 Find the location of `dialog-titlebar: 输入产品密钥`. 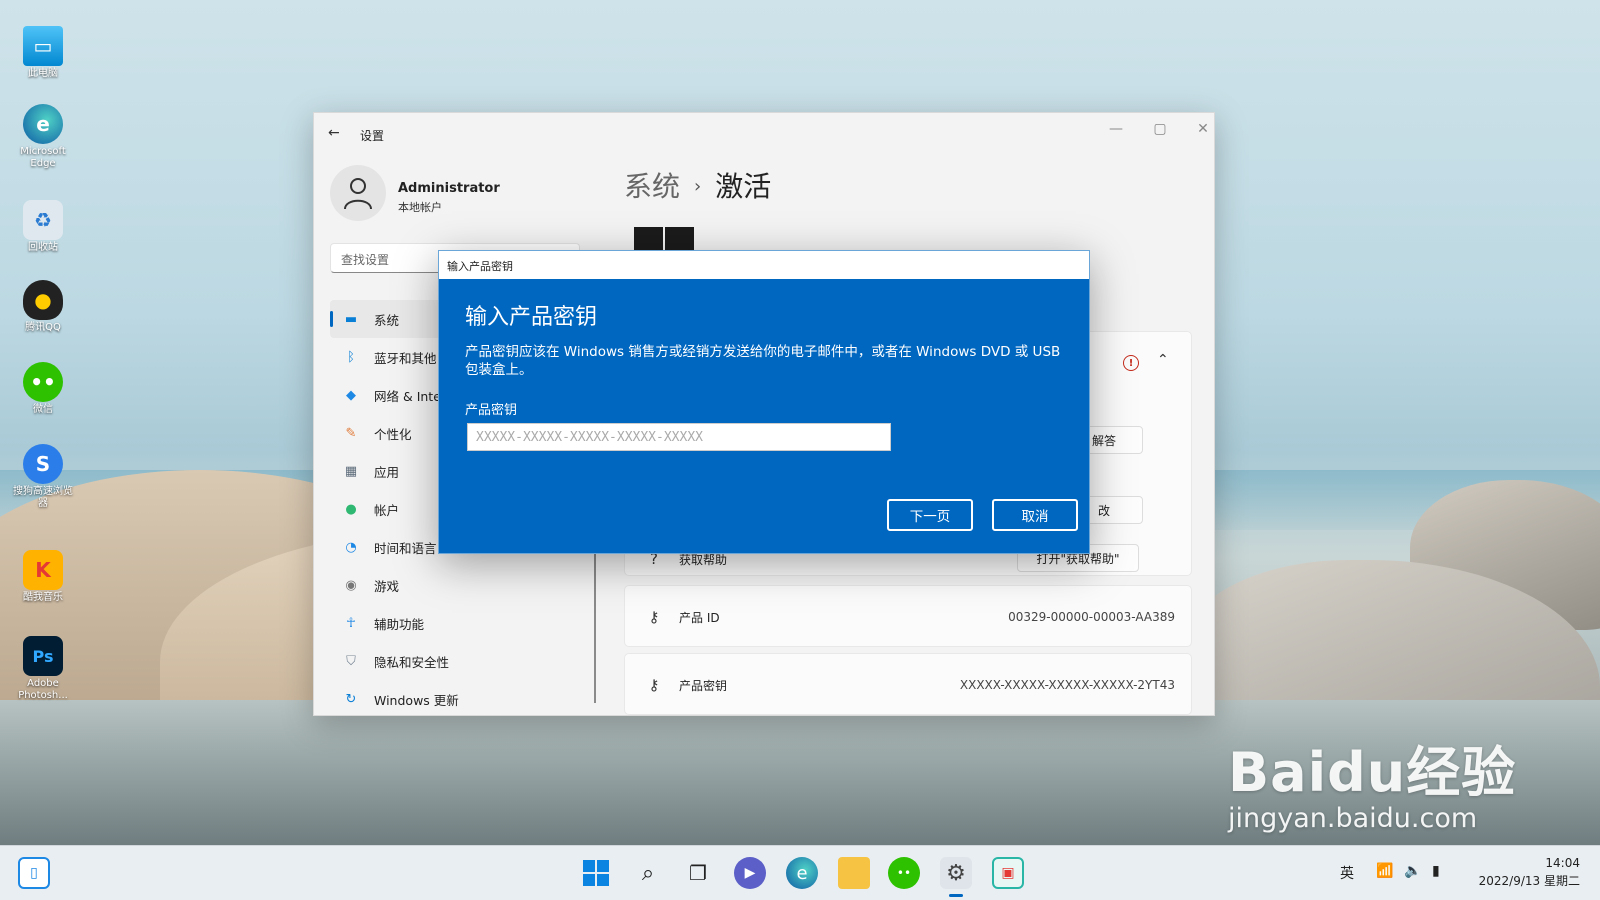

dialog-titlebar: 输入产品密钥 is located at coordinates (764, 265).